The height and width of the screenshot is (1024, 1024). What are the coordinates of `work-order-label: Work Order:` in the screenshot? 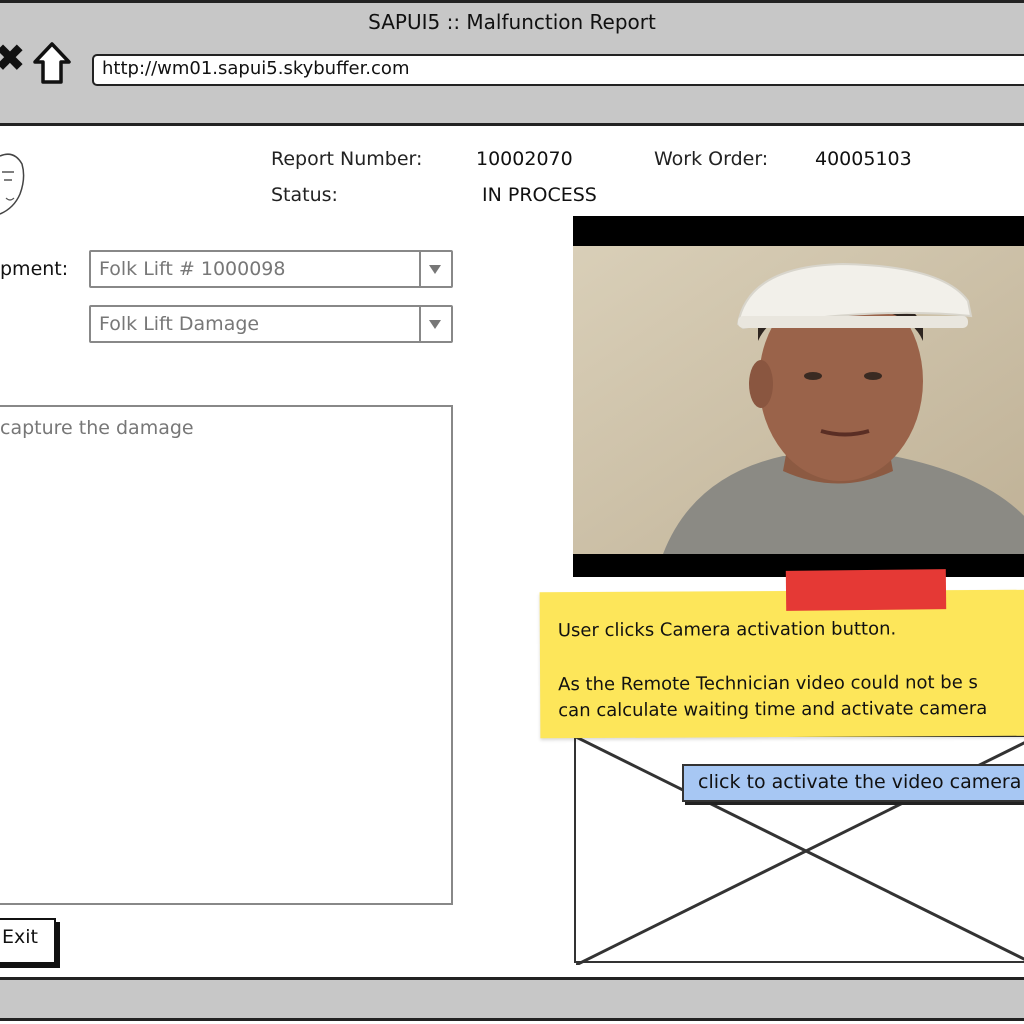 It's located at (711, 159).